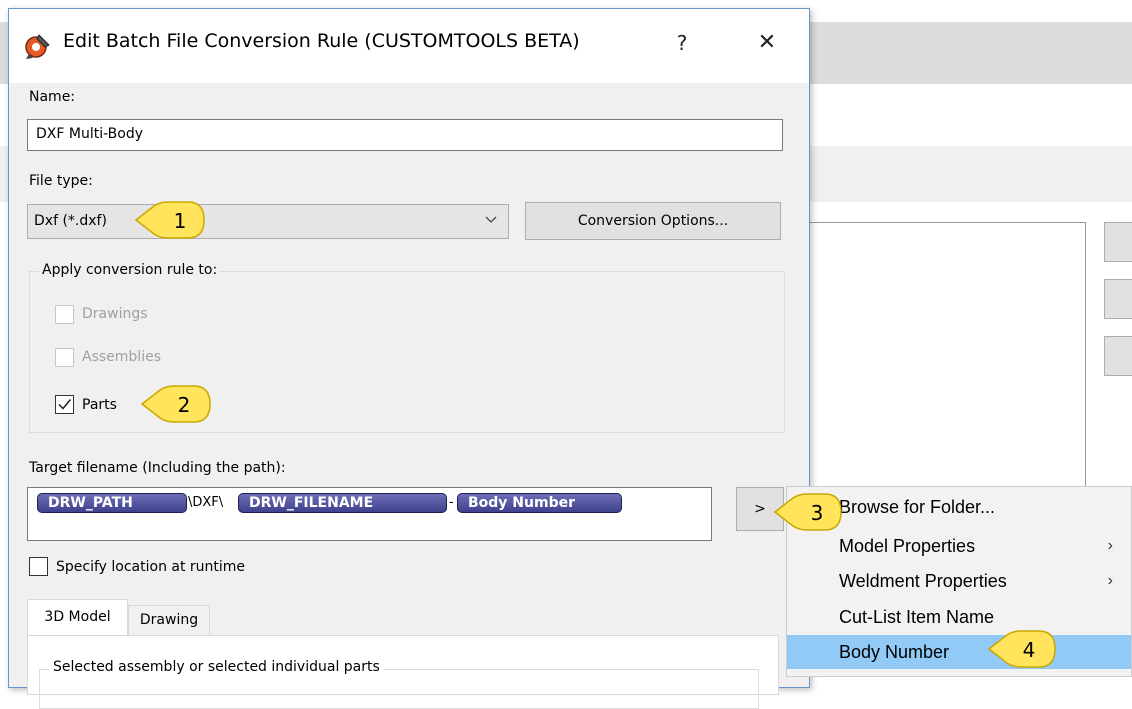 The image size is (1132, 709). I want to click on callout-1: 1, so click(169, 220).